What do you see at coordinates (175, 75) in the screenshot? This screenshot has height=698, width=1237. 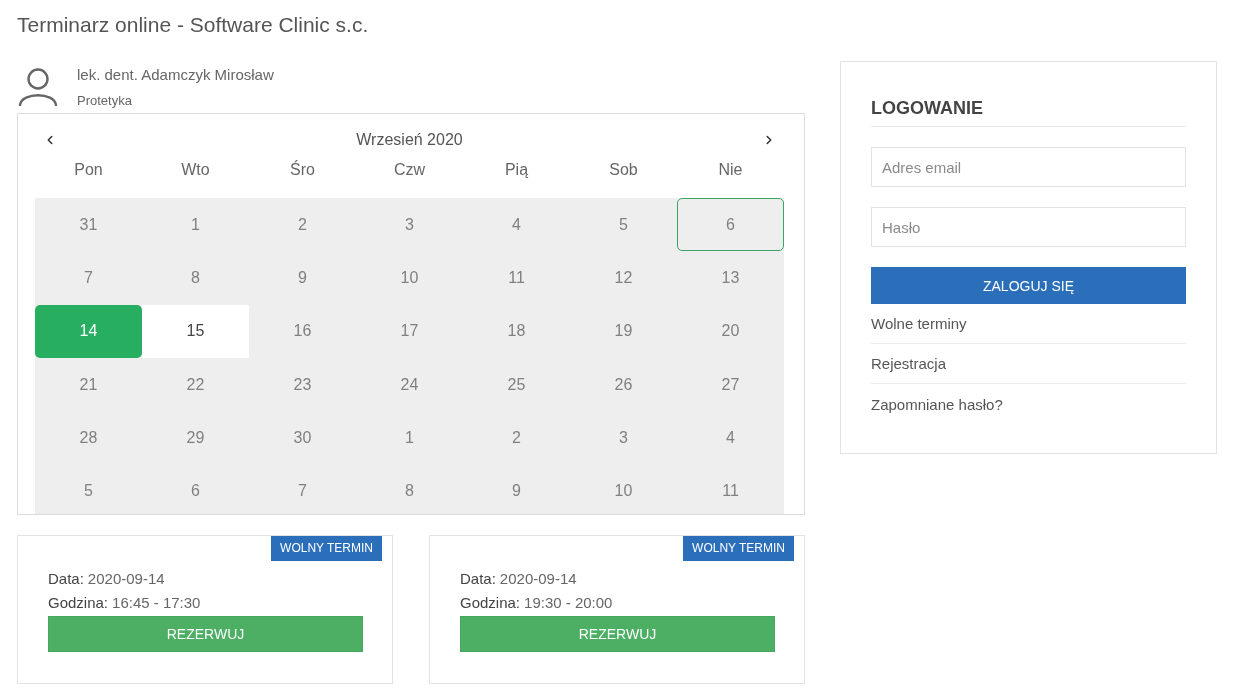 I see `doctor-name: lek. dent. Adamczyk Mirosław` at bounding box center [175, 75].